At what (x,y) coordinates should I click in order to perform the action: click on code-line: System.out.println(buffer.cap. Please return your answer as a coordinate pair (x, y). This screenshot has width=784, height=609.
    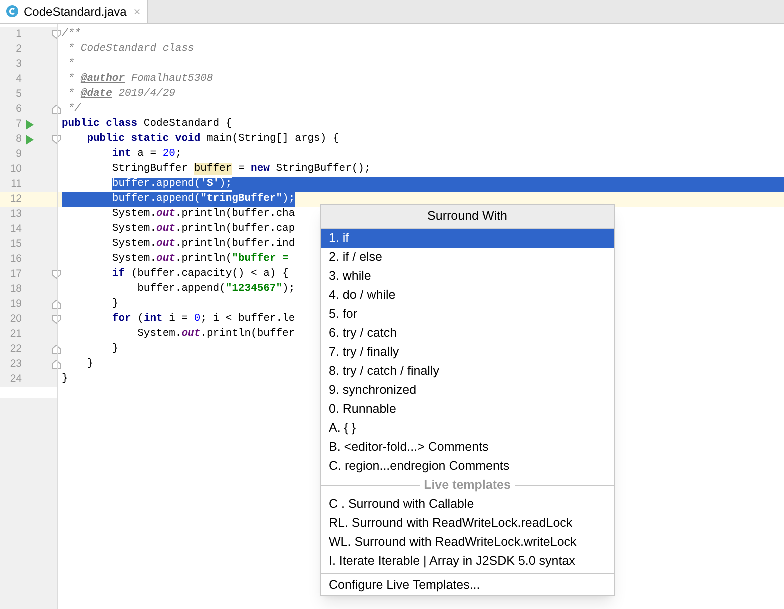
    Looking at the image, I should click on (203, 229).